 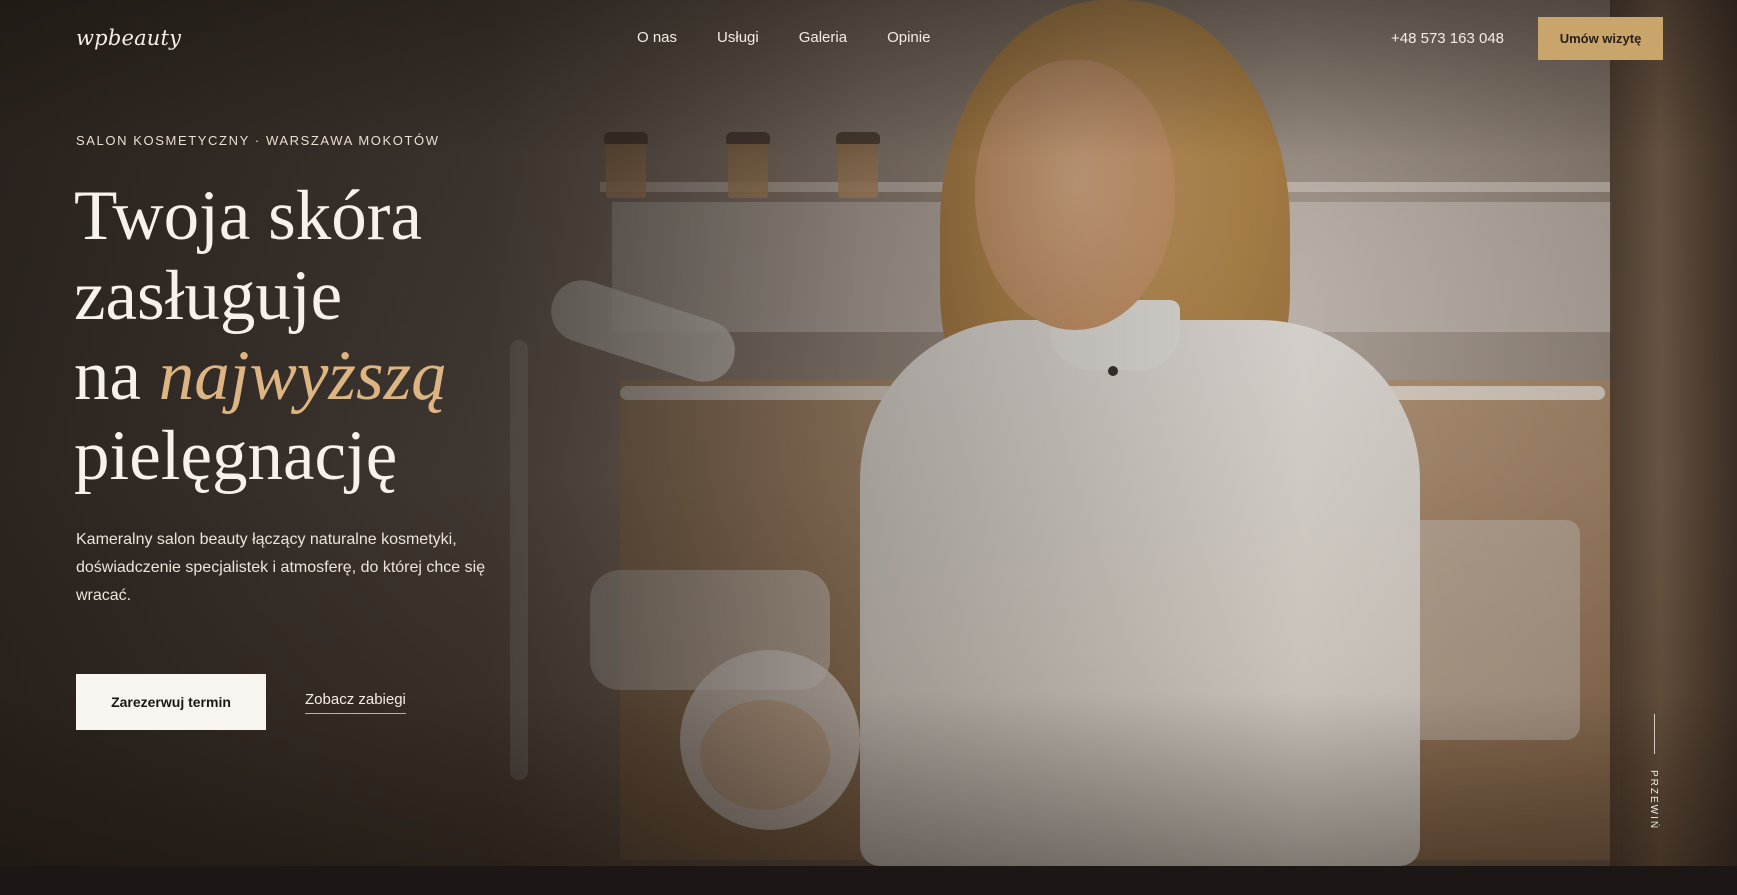 What do you see at coordinates (236, 456) in the screenshot?
I see `headline-line-4: pielęgnację` at bounding box center [236, 456].